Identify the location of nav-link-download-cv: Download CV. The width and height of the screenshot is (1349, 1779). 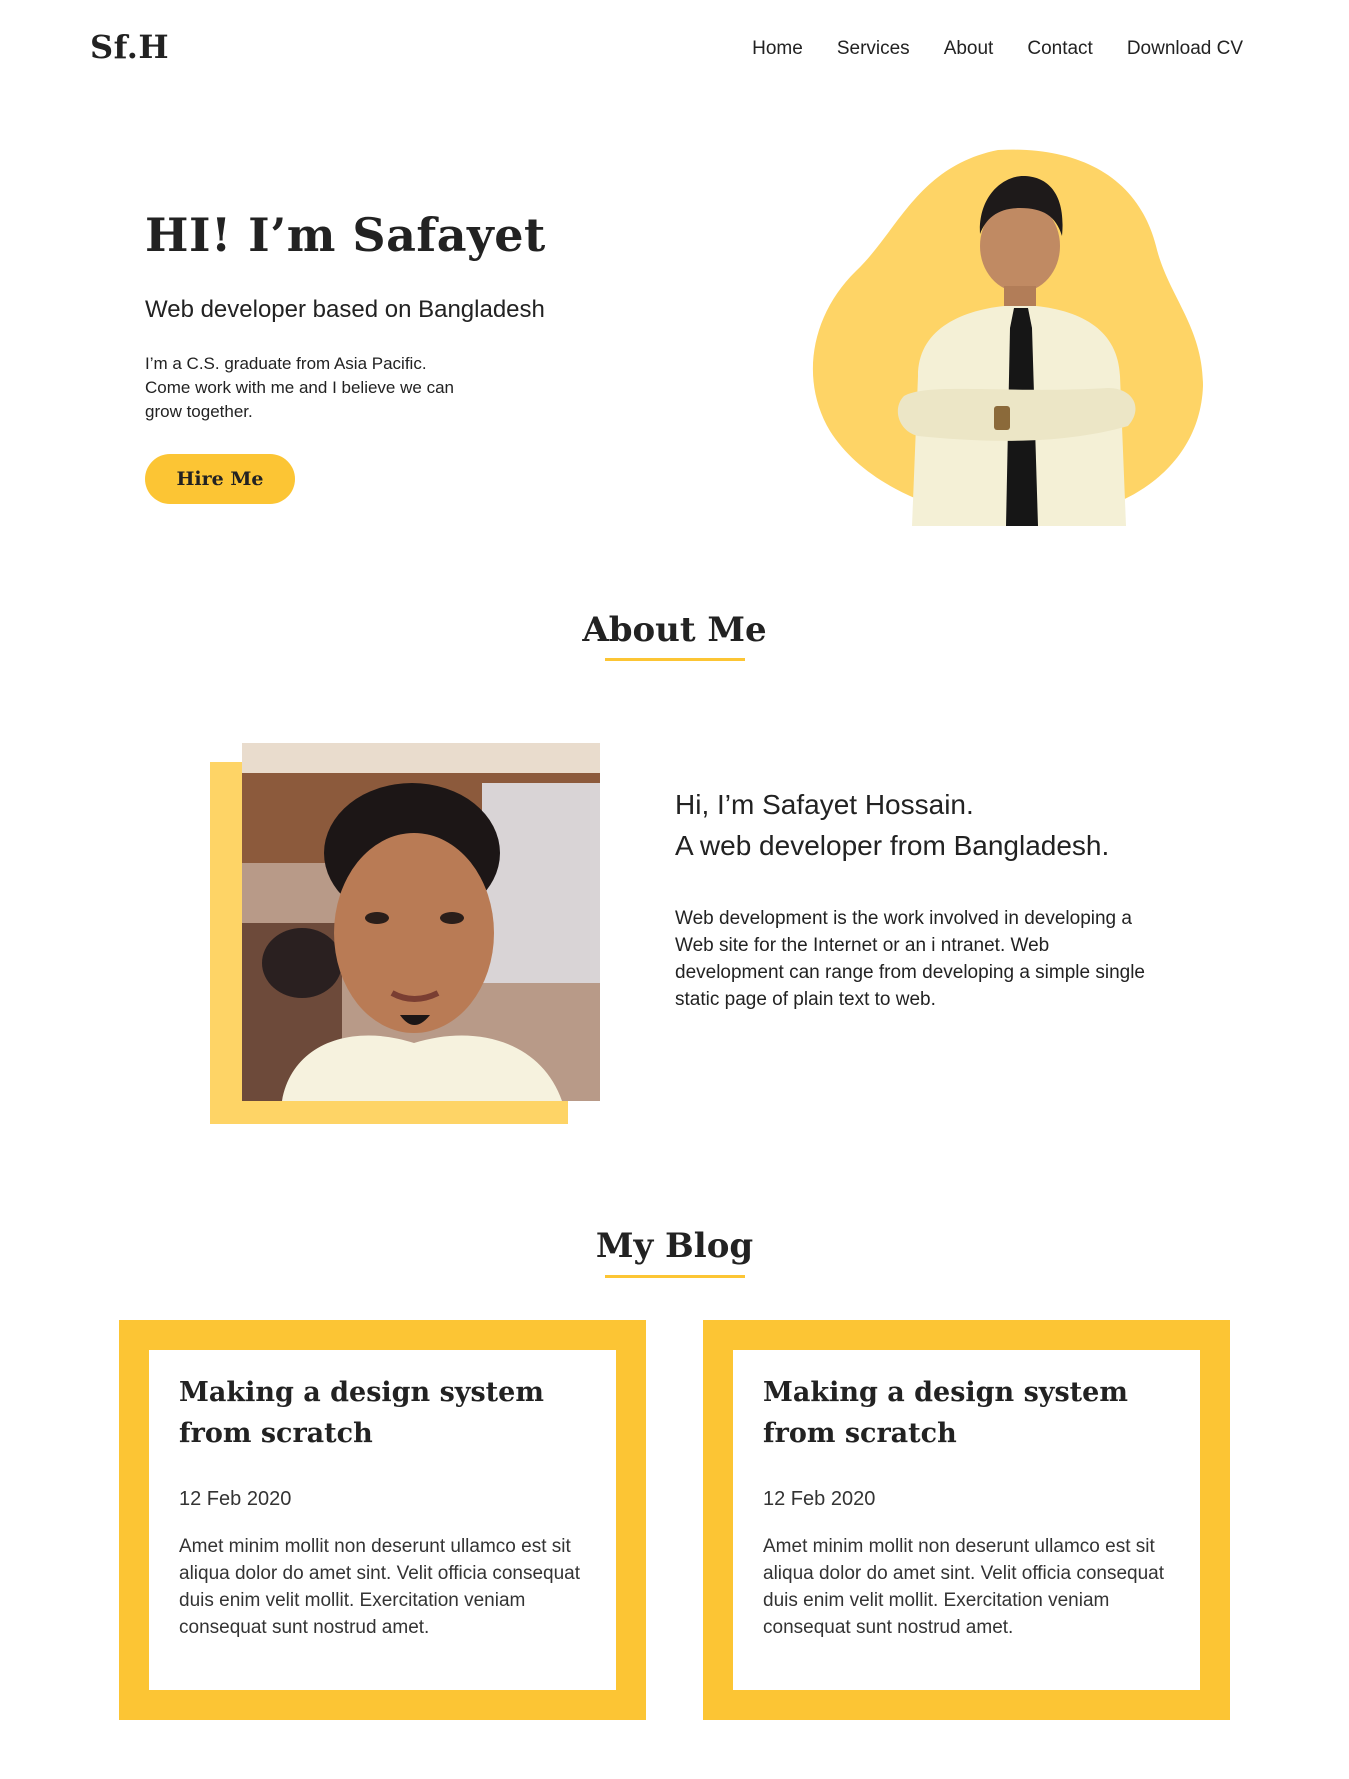
(1185, 49).